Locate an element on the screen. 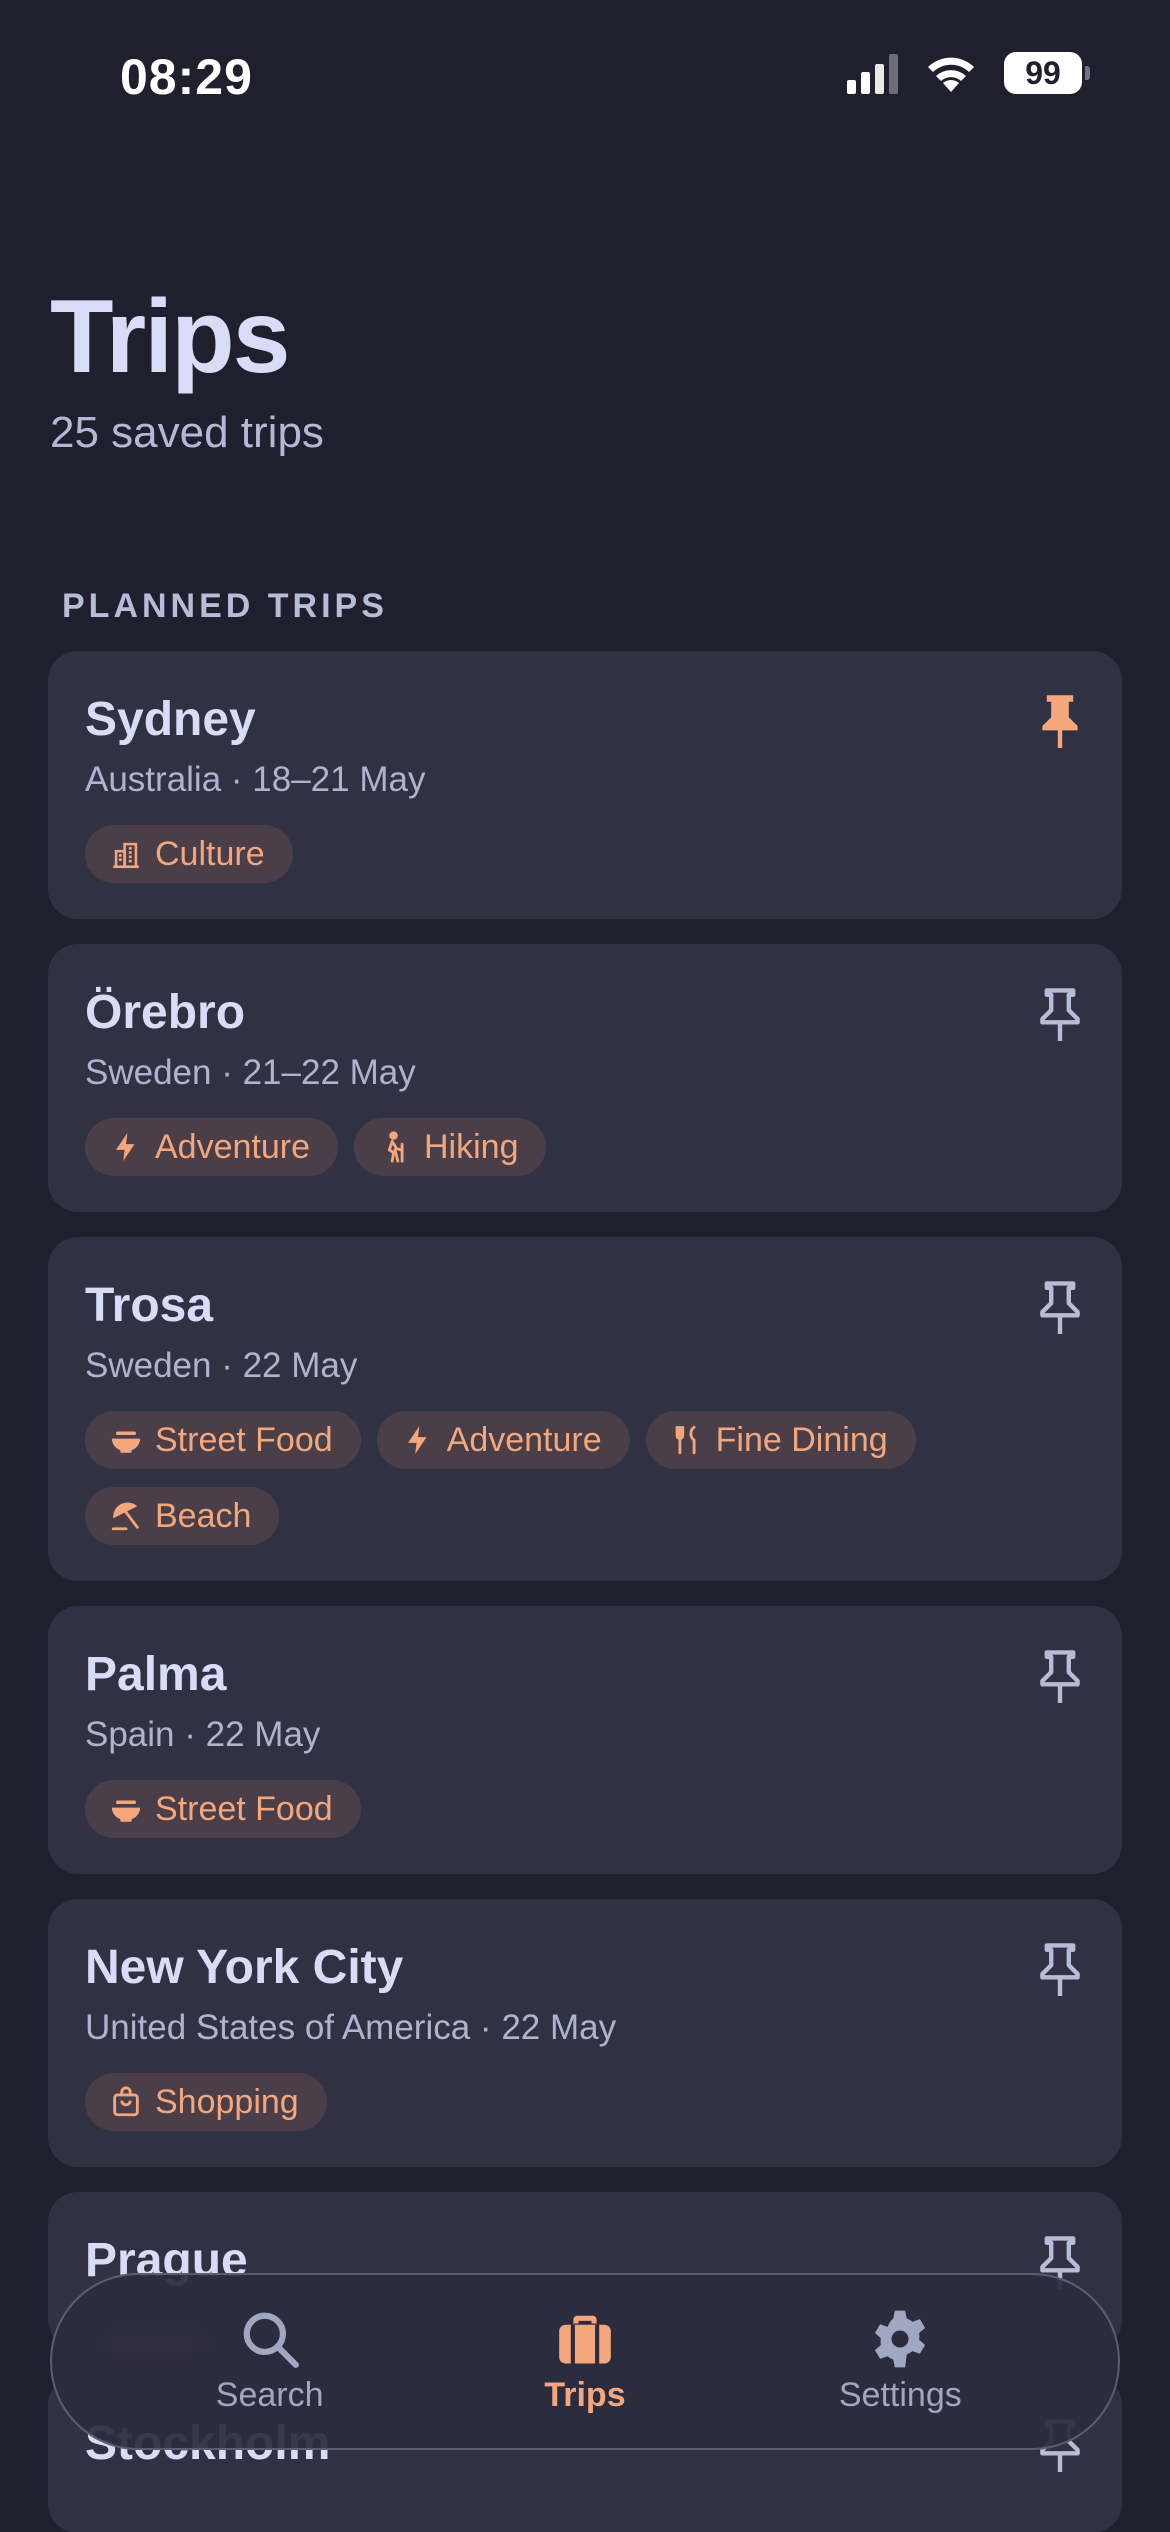  trip-tags: Adventure Hiking is located at coordinates (585, 1147).